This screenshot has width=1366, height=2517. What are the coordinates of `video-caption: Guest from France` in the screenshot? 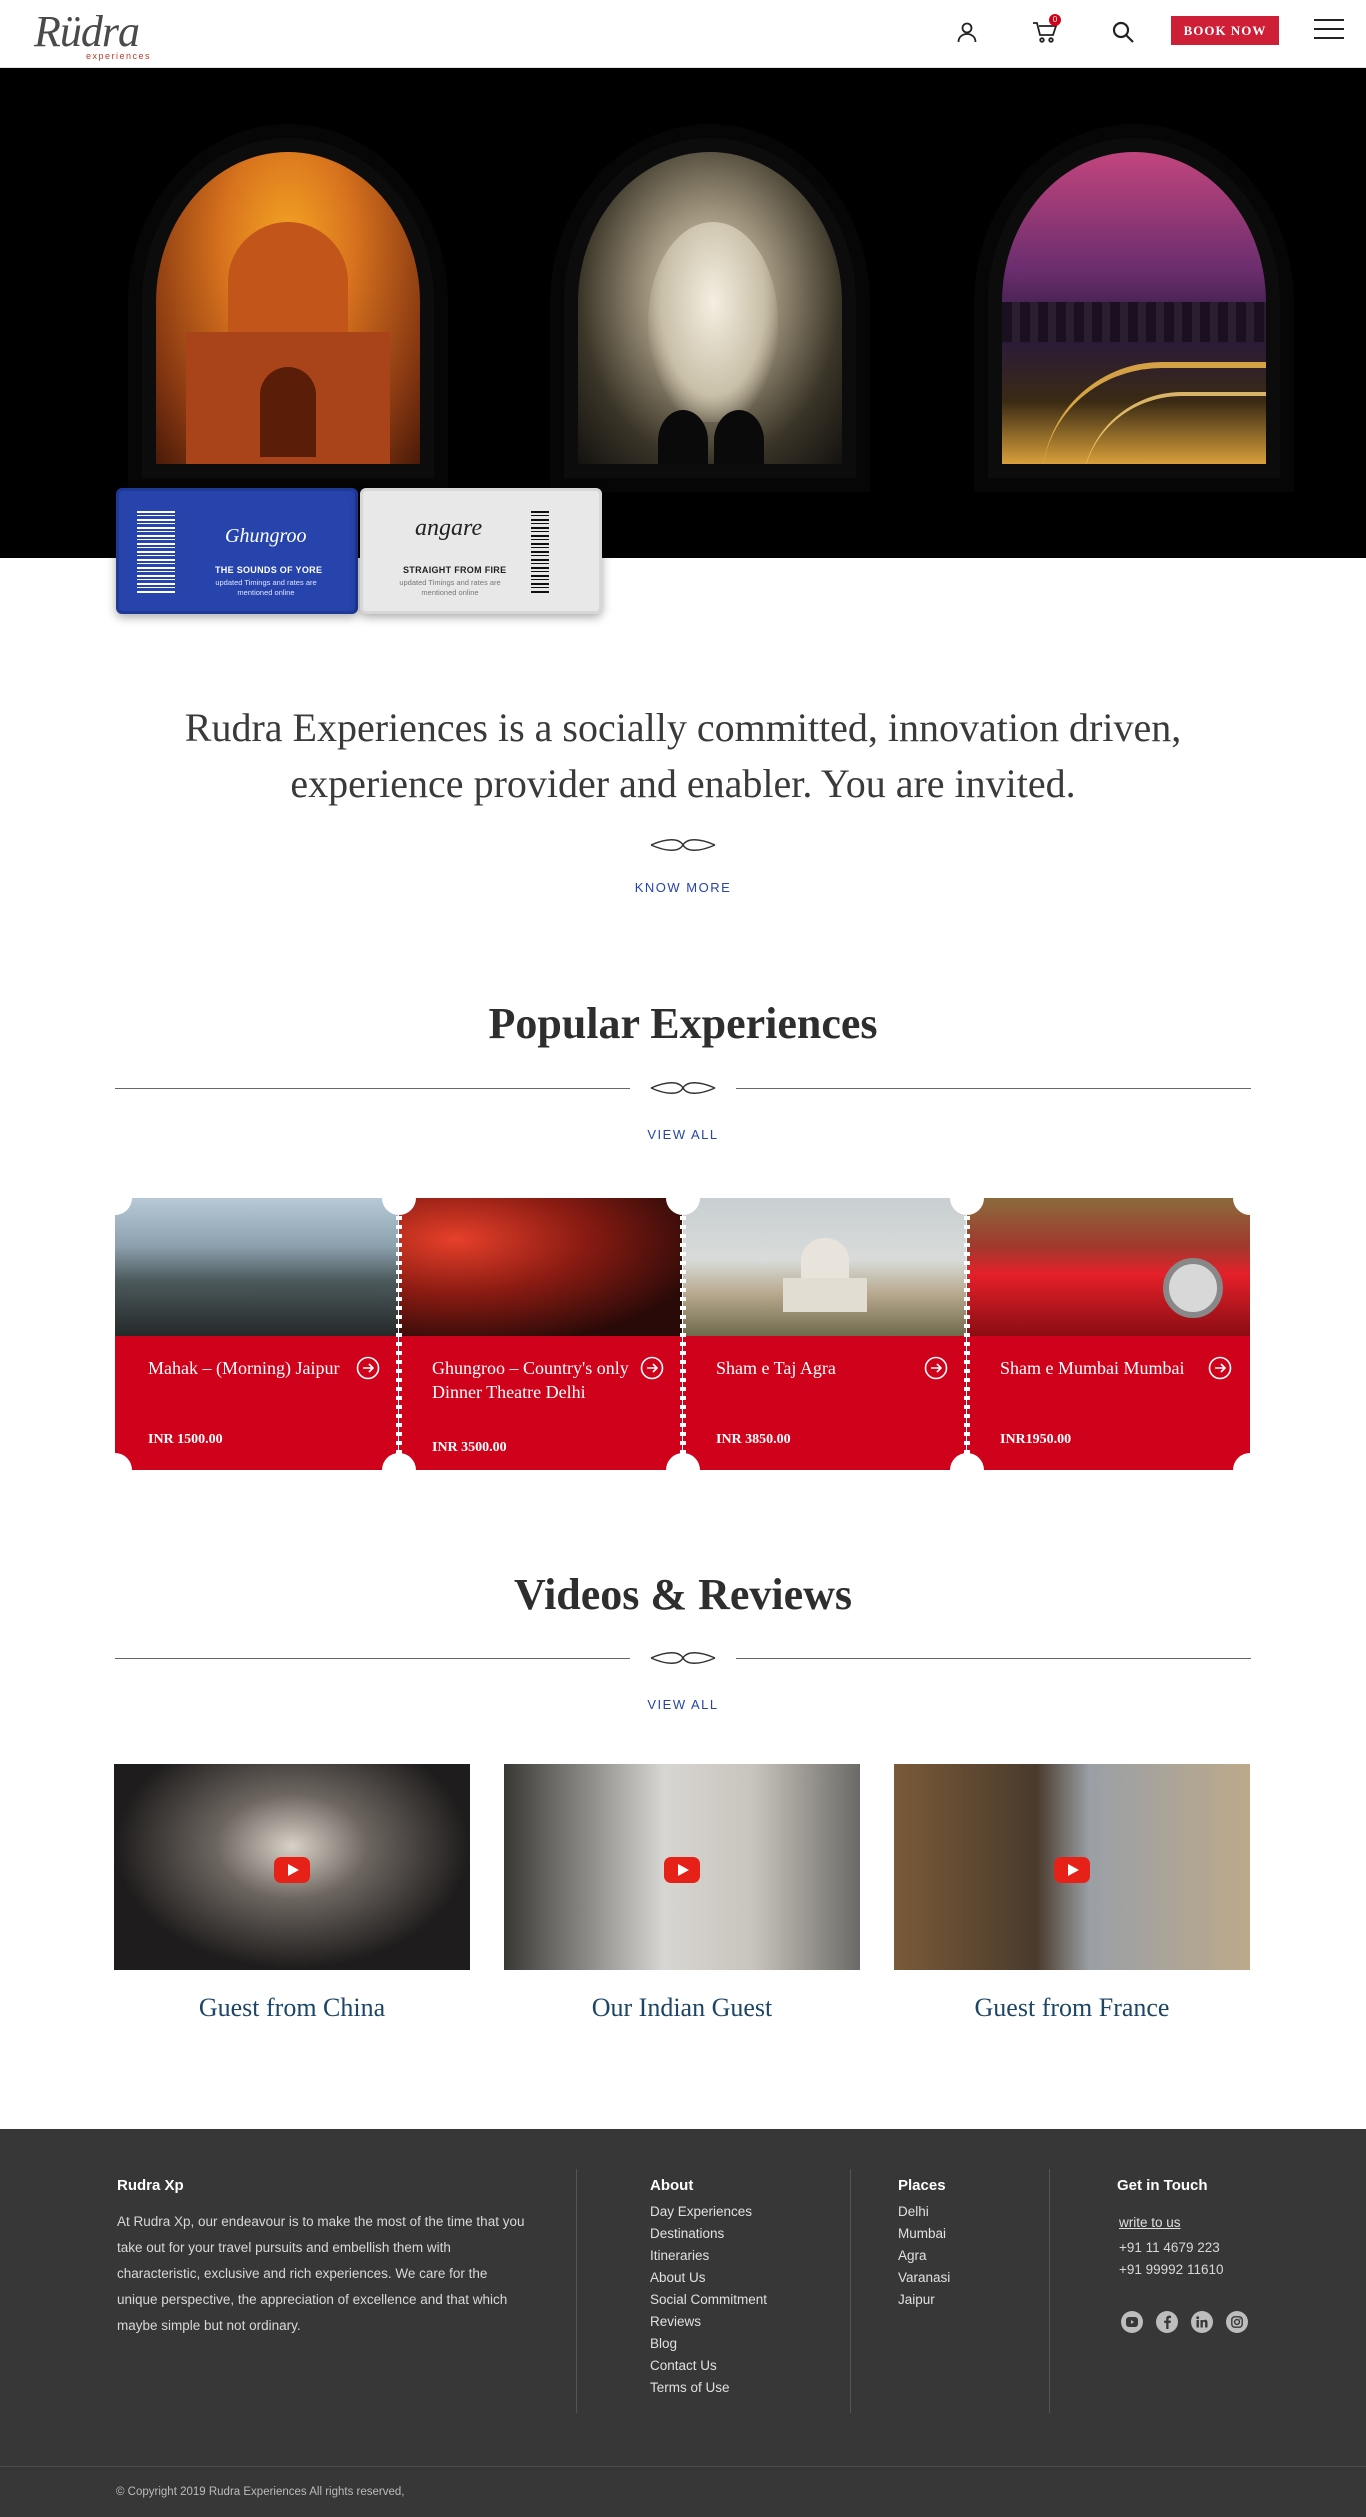 It's located at (1072, 2007).